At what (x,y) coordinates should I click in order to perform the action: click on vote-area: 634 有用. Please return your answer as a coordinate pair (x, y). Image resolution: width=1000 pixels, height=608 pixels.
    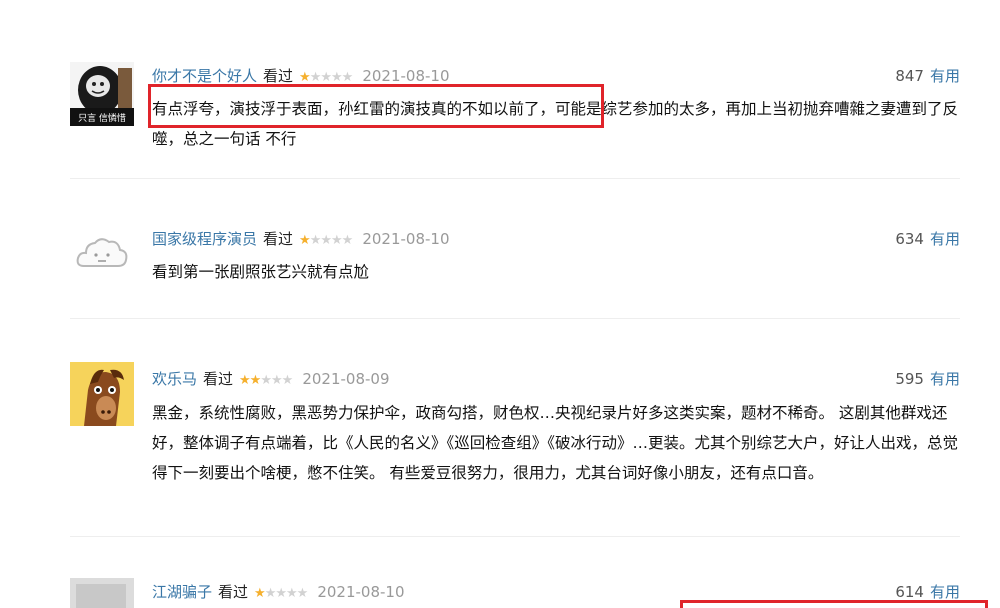
    Looking at the image, I should click on (927, 239).